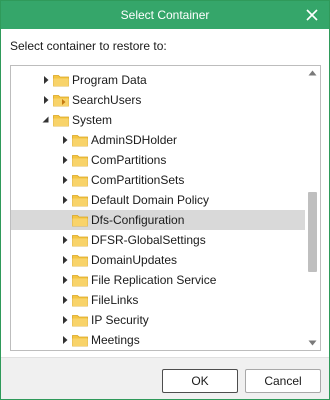  What do you see at coordinates (120, 320) in the screenshot?
I see `tree-item-label: IP Security` at bounding box center [120, 320].